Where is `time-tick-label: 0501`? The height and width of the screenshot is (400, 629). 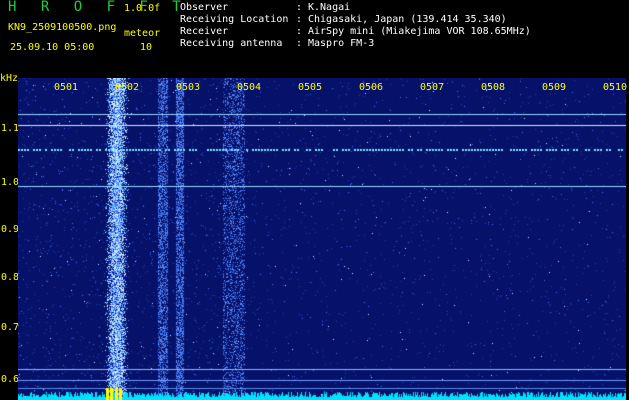
time-tick-label: 0501 is located at coordinates (66, 87).